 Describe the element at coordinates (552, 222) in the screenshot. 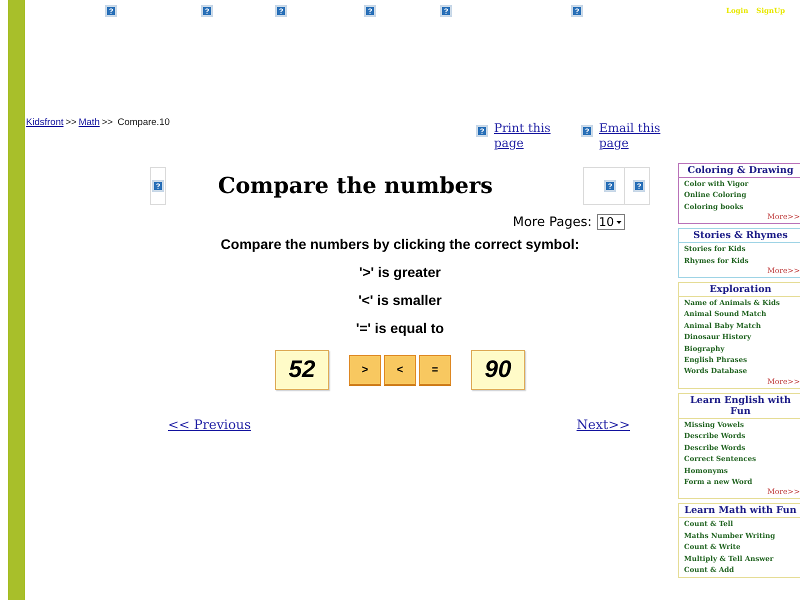

I see `more-pages-label: More Pages:` at that location.